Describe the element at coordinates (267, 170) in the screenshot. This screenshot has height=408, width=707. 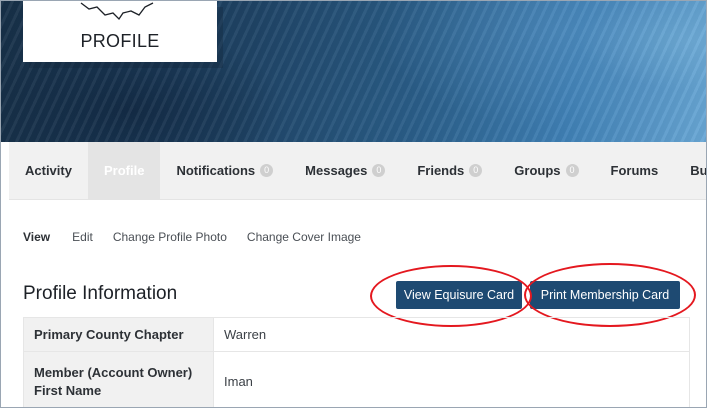
I see `notifications-count-badge: 0` at that location.